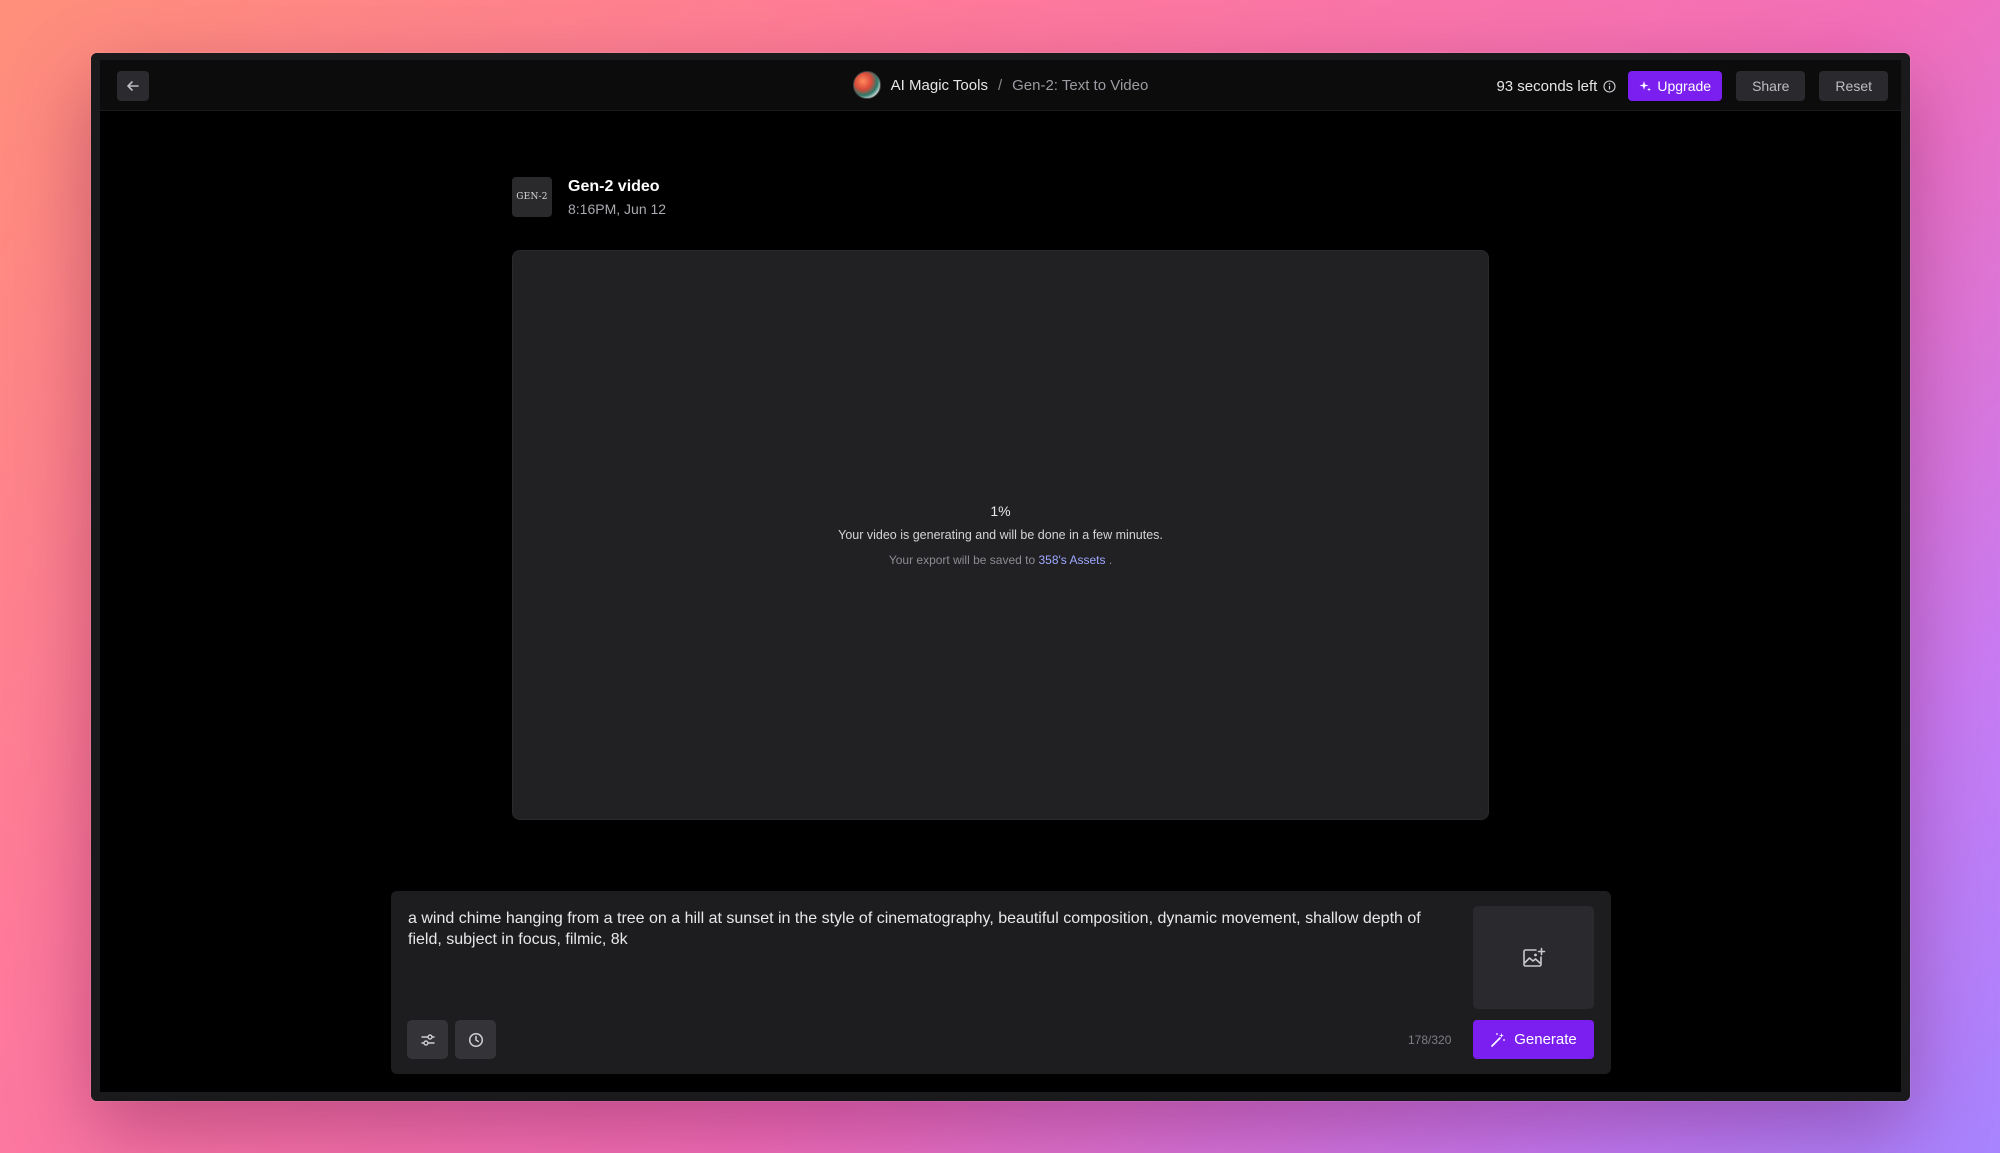 This screenshot has width=2000, height=1153. What do you see at coordinates (614, 186) in the screenshot?
I see `generation-title: Gen-2 video` at bounding box center [614, 186].